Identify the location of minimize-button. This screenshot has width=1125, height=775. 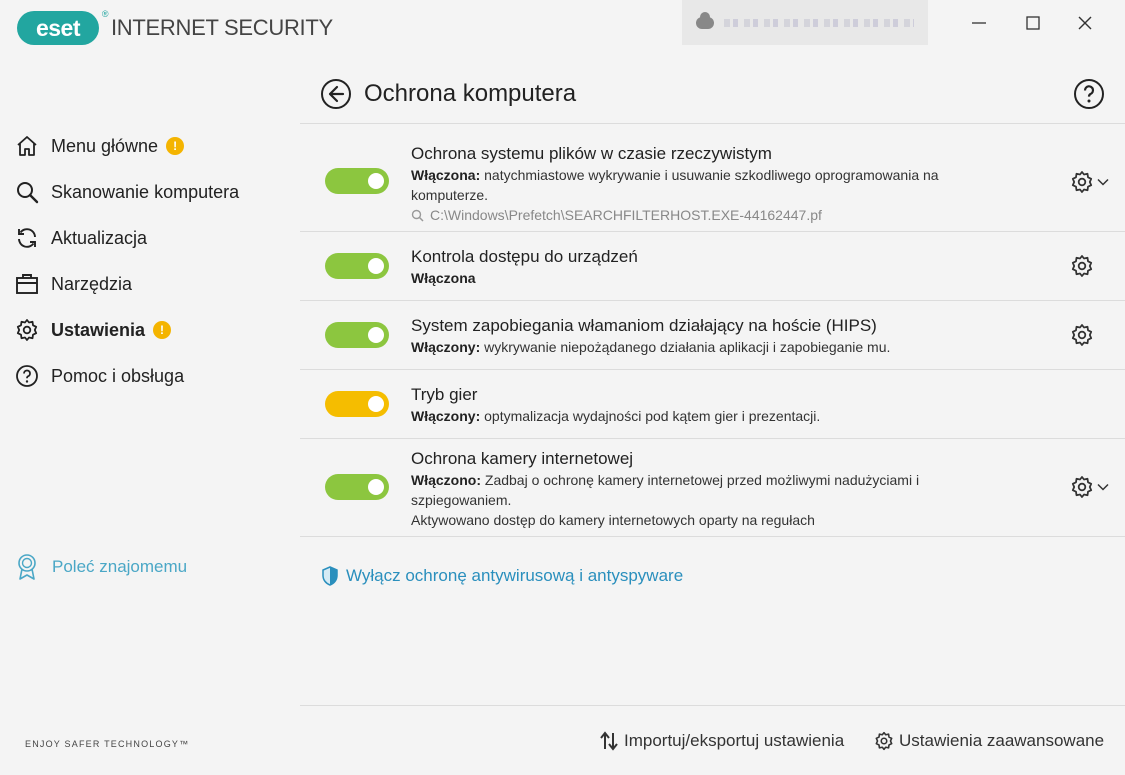
(979, 23).